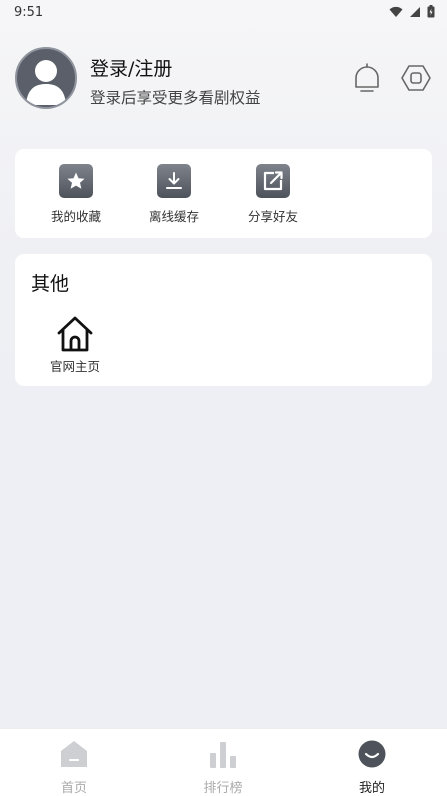 Image resolution: width=447 pixels, height=796 pixels. I want to click on favorites-icon-box, so click(76, 181).